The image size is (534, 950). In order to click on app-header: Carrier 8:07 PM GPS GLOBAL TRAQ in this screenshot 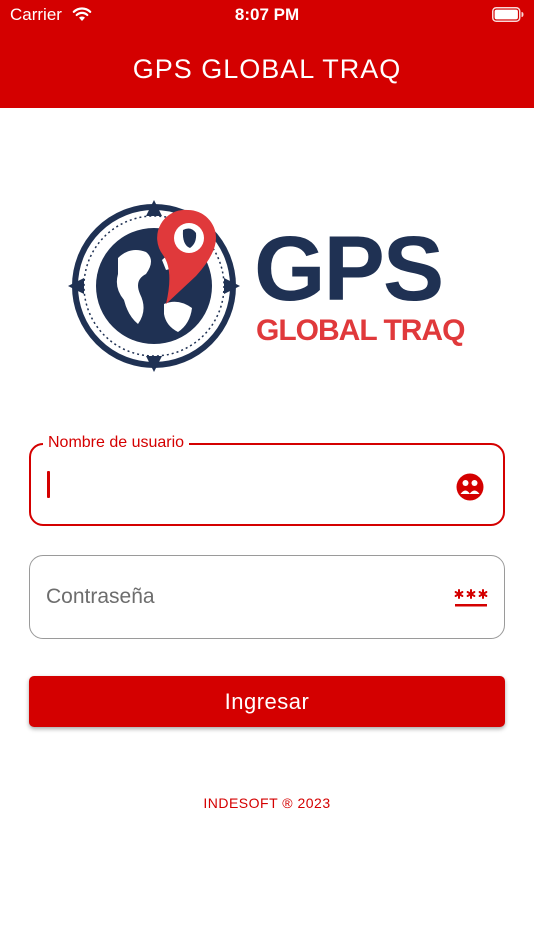, I will do `click(267, 54)`.